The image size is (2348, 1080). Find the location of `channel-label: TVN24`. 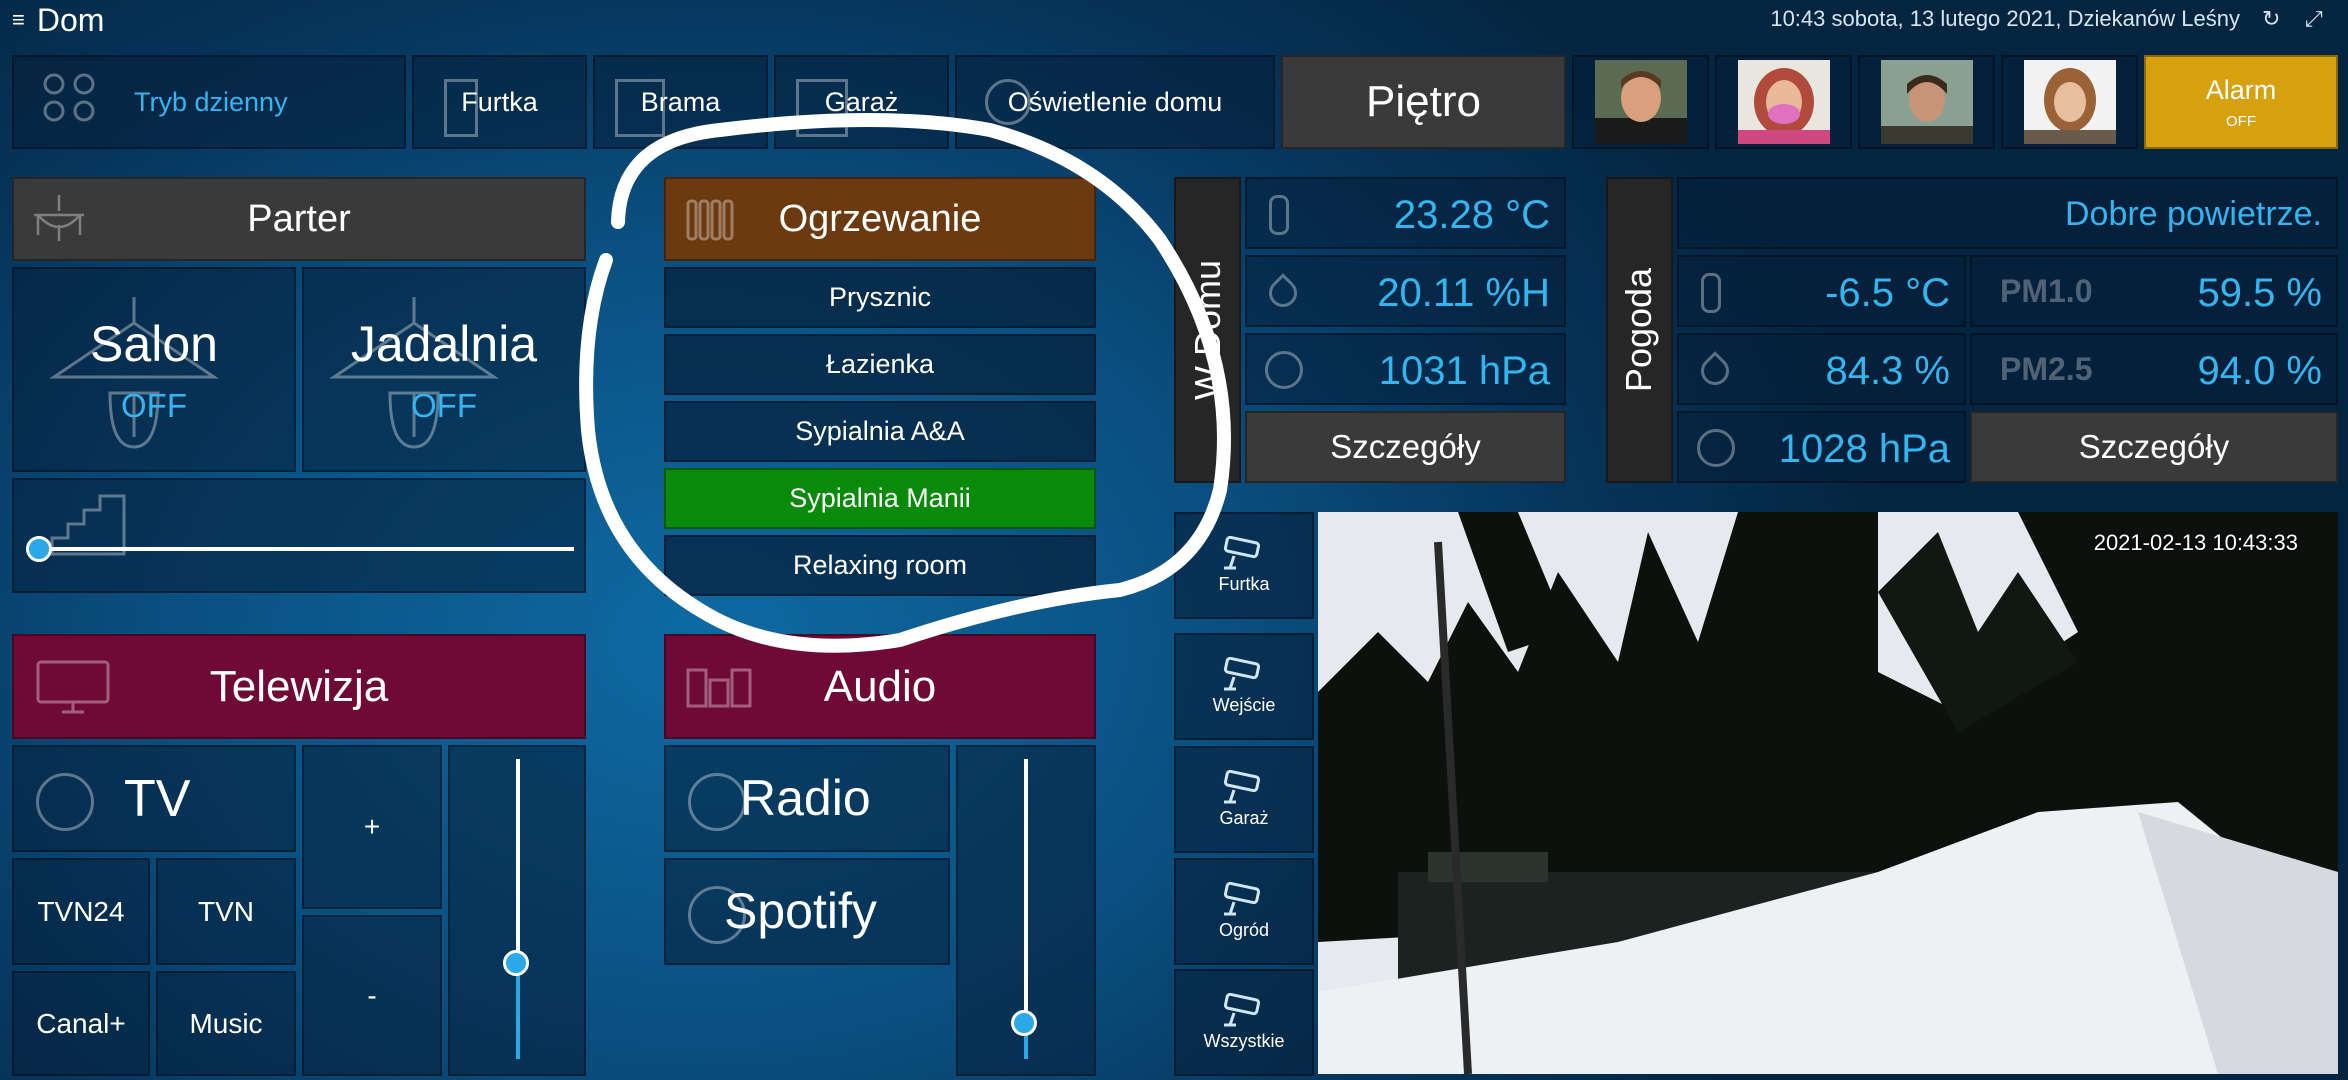

channel-label: TVN24 is located at coordinates (81, 911).